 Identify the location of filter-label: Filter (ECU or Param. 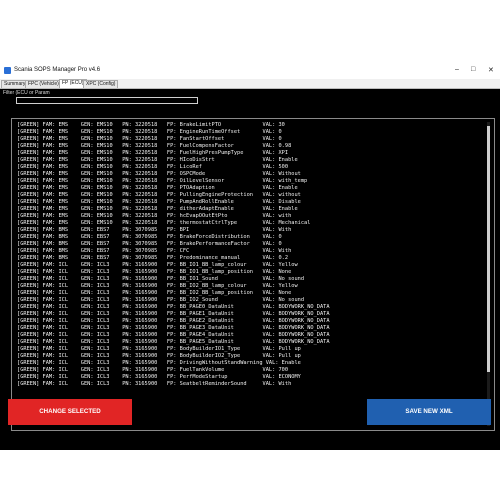
(26, 93).